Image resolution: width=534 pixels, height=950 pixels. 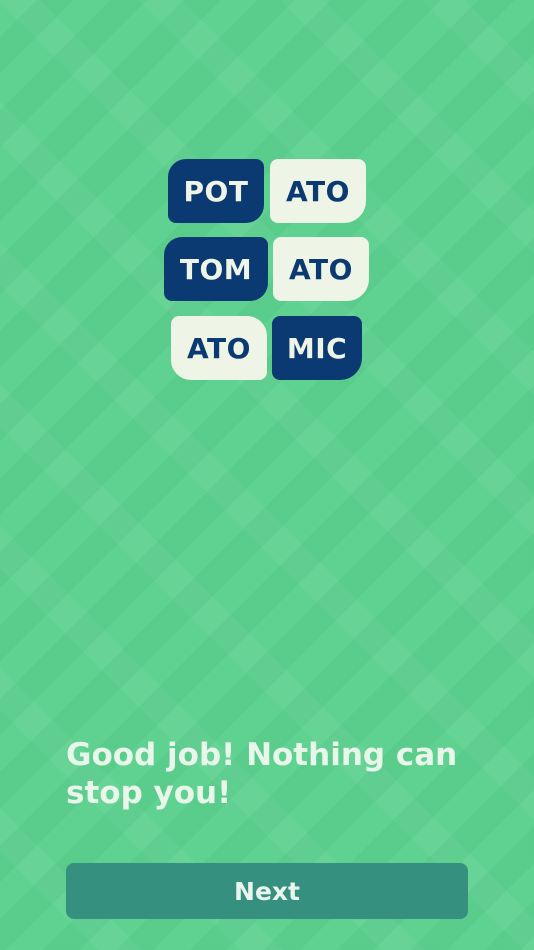 What do you see at coordinates (216, 269) in the screenshot?
I see `word-tile: TOM` at bounding box center [216, 269].